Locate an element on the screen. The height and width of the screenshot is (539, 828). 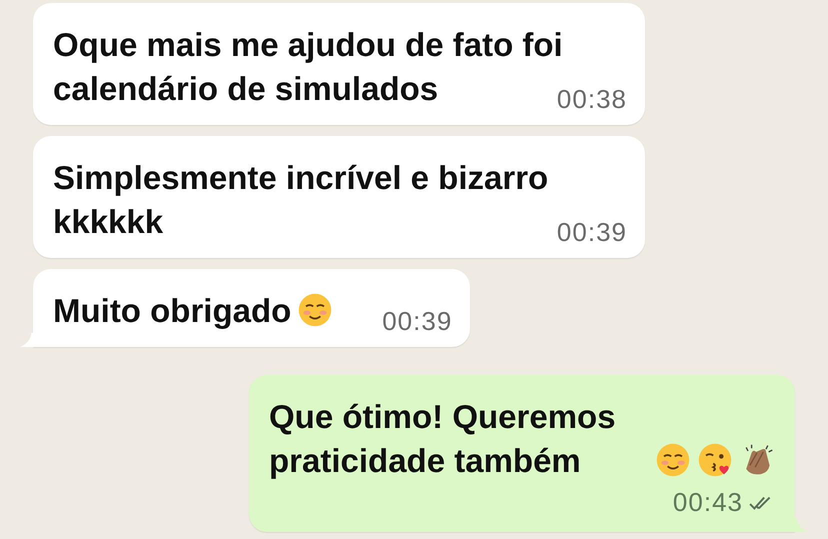
message-text: Muito obrigado is located at coordinates (172, 311).